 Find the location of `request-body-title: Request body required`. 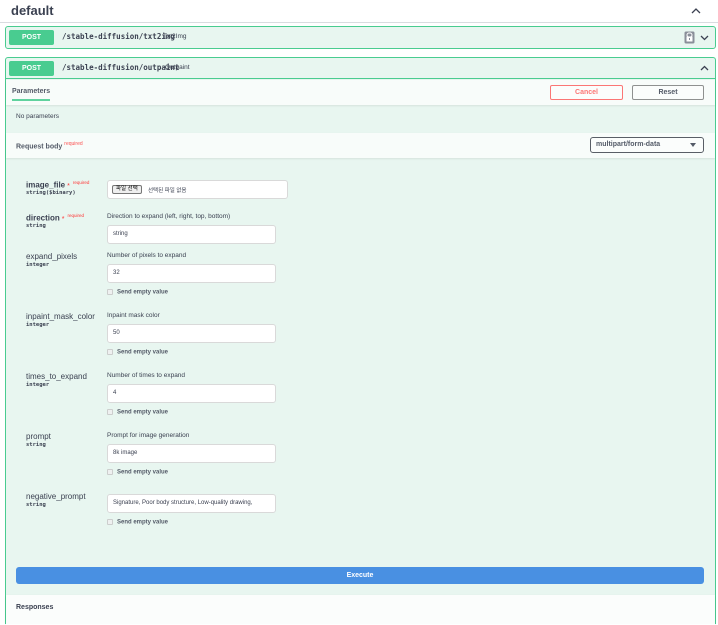

request-body-title: Request body required is located at coordinates (49, 146).